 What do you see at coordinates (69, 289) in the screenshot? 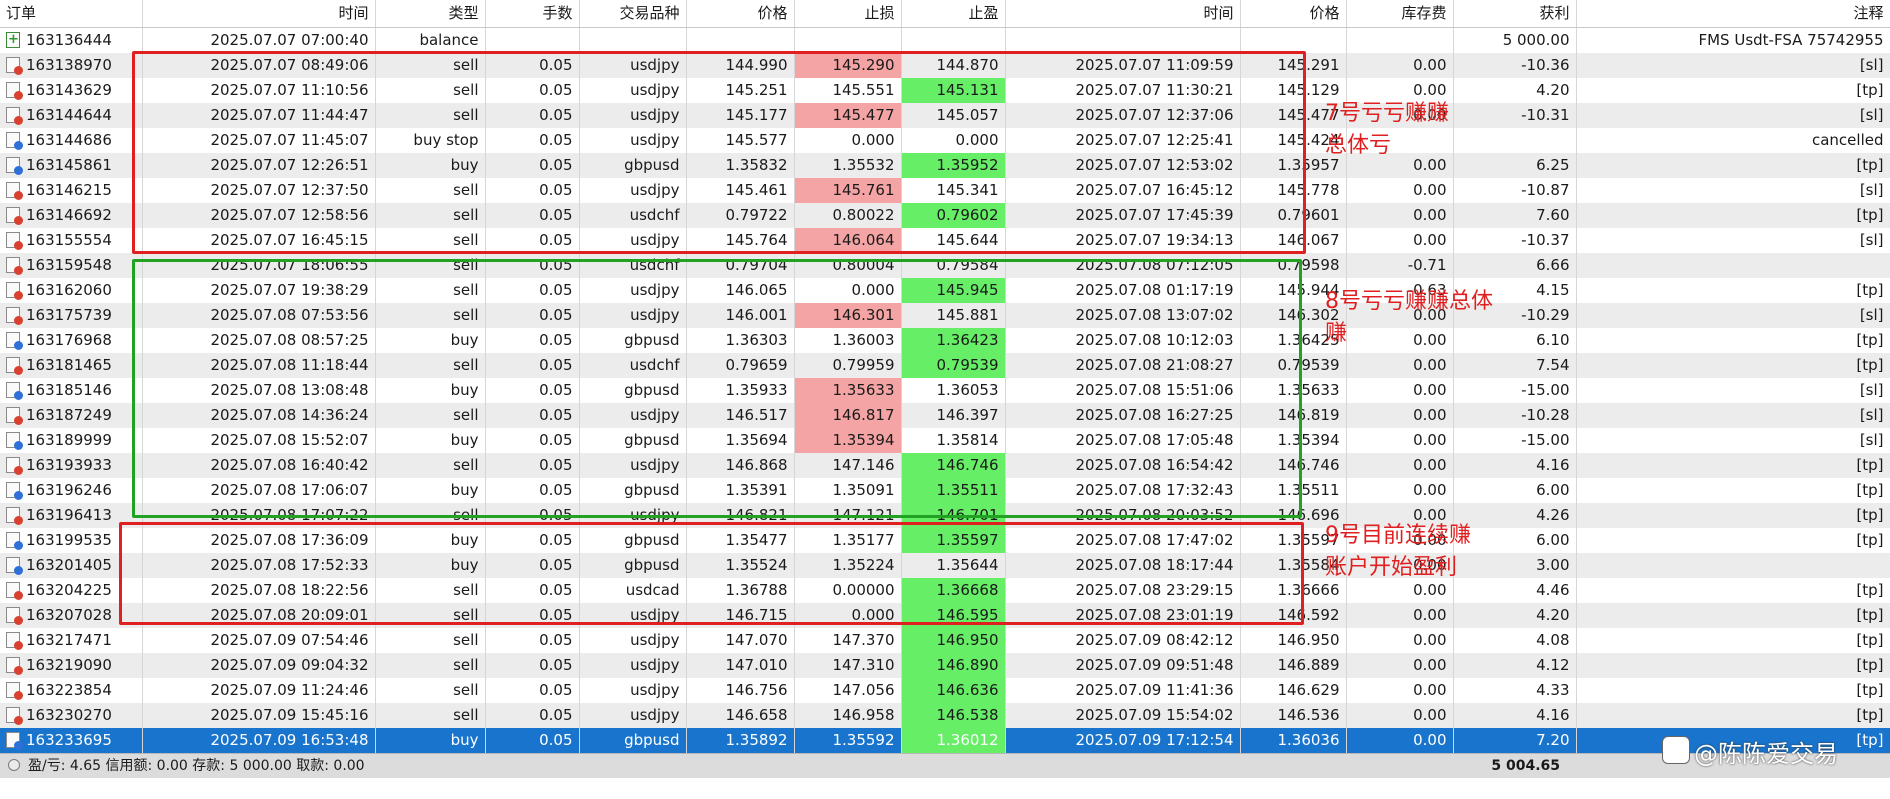
I see `order-number: 163162060` at bounding box center [69, 289].